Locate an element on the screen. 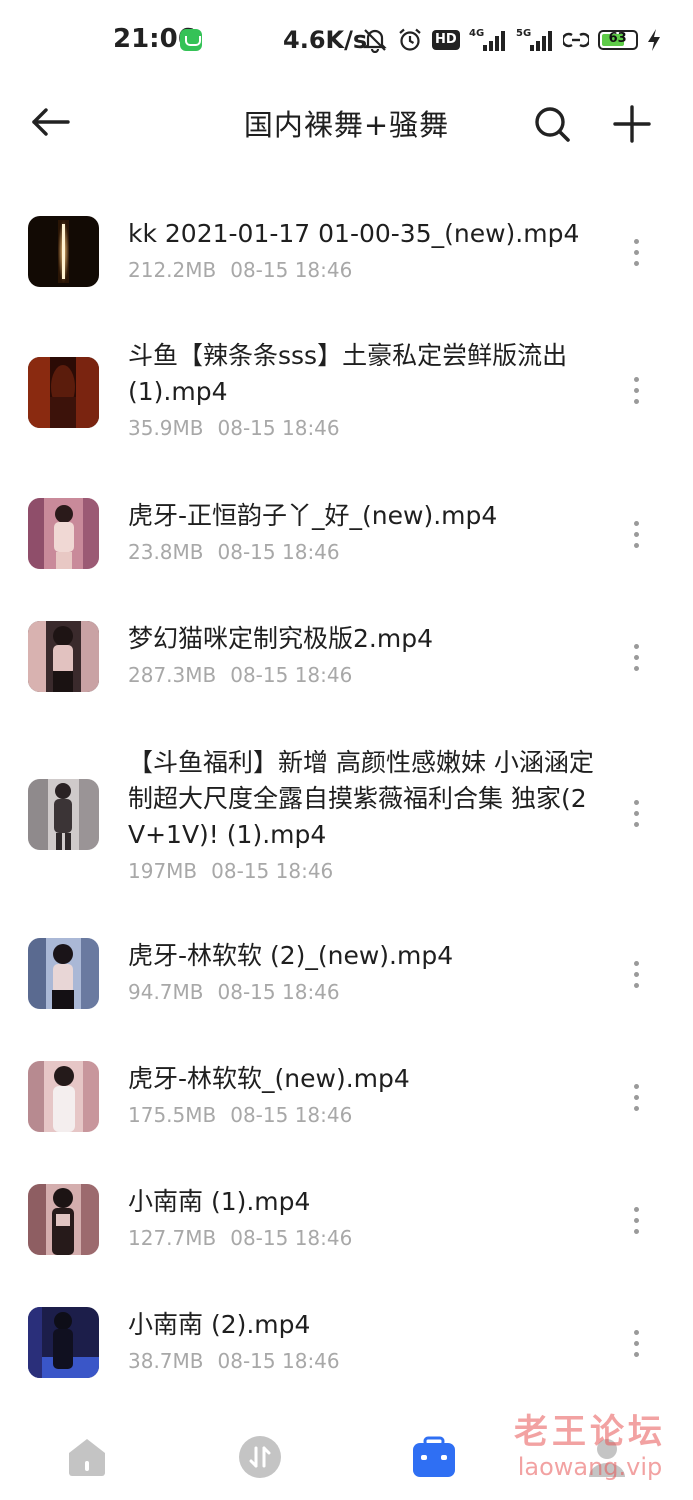 The image size is (693, 1500). profile-icon is located at coordinates (607, 1458).